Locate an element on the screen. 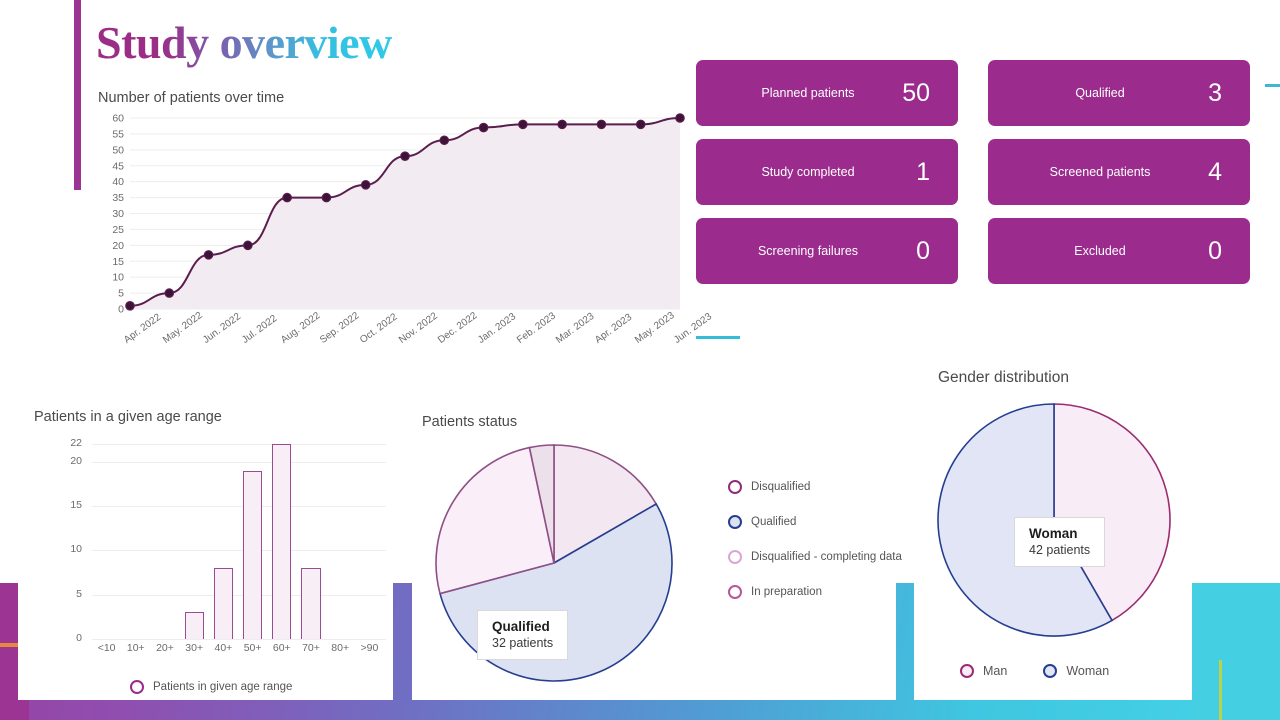 The height and width of the screenshot is (720, 1280). legend-label: Man is located at coordinates (995, 671).